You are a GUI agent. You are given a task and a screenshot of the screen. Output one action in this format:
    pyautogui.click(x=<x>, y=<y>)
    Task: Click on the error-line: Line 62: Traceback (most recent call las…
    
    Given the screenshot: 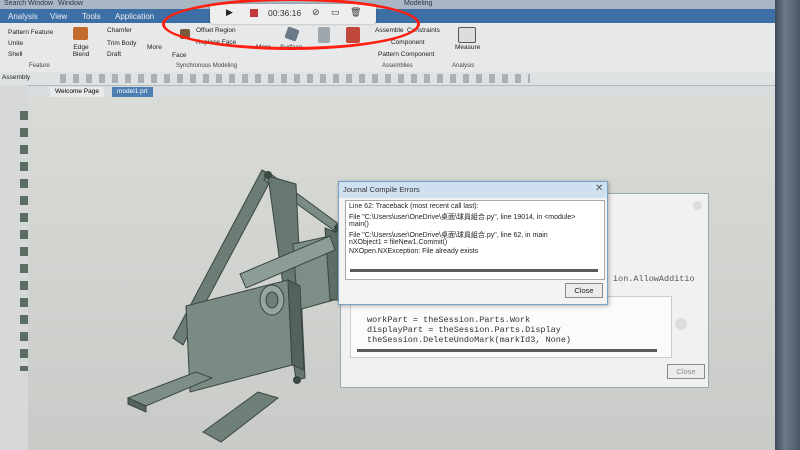 What is the action you would take?
    pyautogui.click(x=414, y=206)
    